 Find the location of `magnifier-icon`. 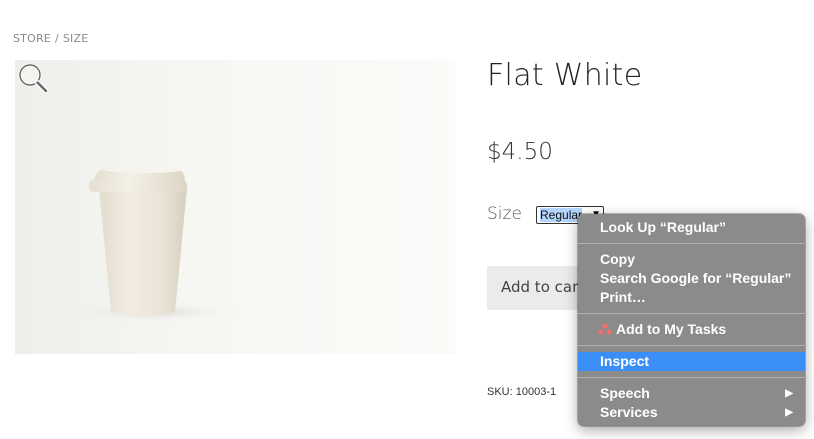

magnifier-icon is located at coordinates (33, 78).